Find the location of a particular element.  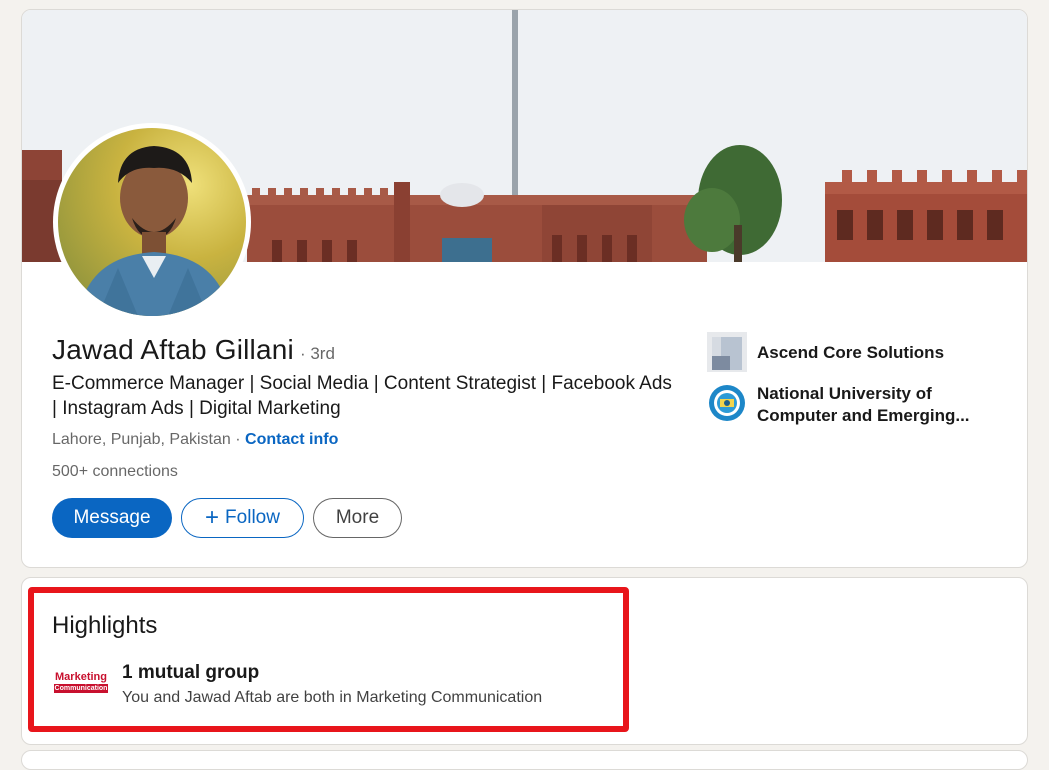

profile-location: Lahore, Punjab, Pakistan is located at coordinates (141, 439).